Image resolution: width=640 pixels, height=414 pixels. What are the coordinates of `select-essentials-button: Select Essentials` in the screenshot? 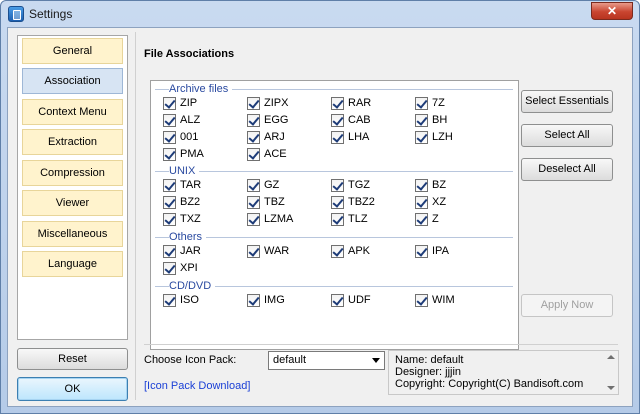 It's located at (567, 101).